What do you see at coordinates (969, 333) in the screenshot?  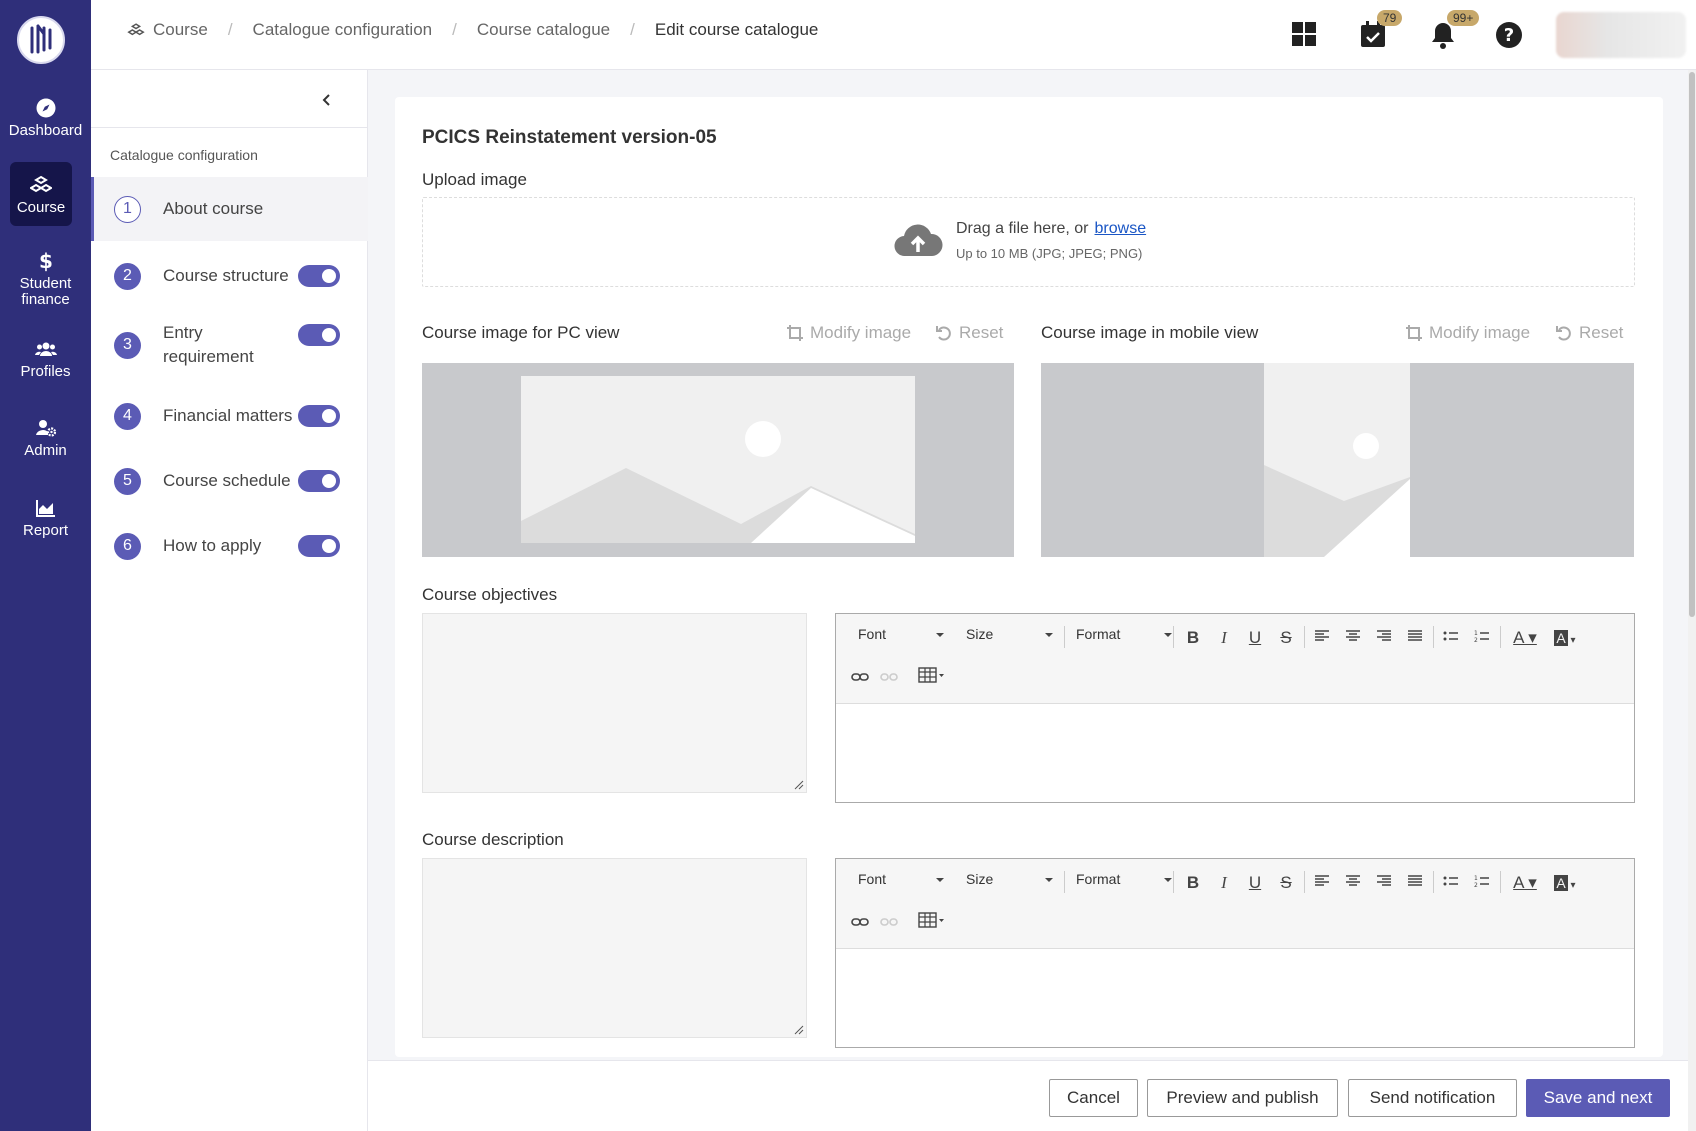 I see `pc-reset-button: Reset` at bounding box center [969, 333].